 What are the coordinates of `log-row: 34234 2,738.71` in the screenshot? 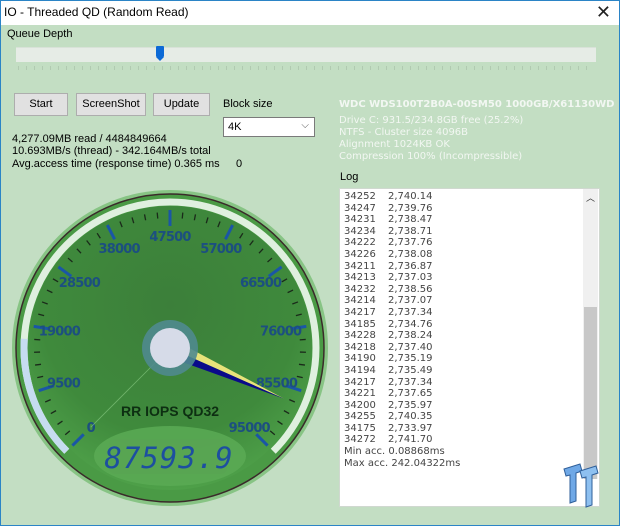 It's located at (402, 232).